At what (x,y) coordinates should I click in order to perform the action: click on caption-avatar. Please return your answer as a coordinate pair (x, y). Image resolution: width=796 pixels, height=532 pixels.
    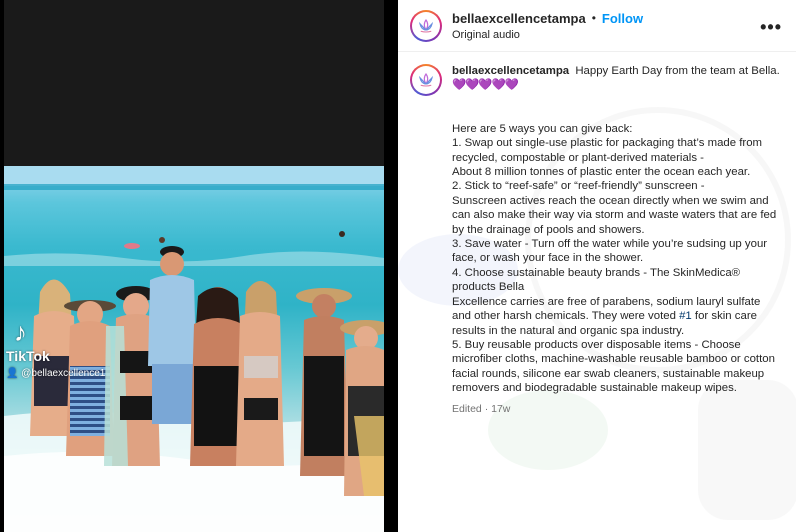
    Looking at the image, I should click on (426, 80).